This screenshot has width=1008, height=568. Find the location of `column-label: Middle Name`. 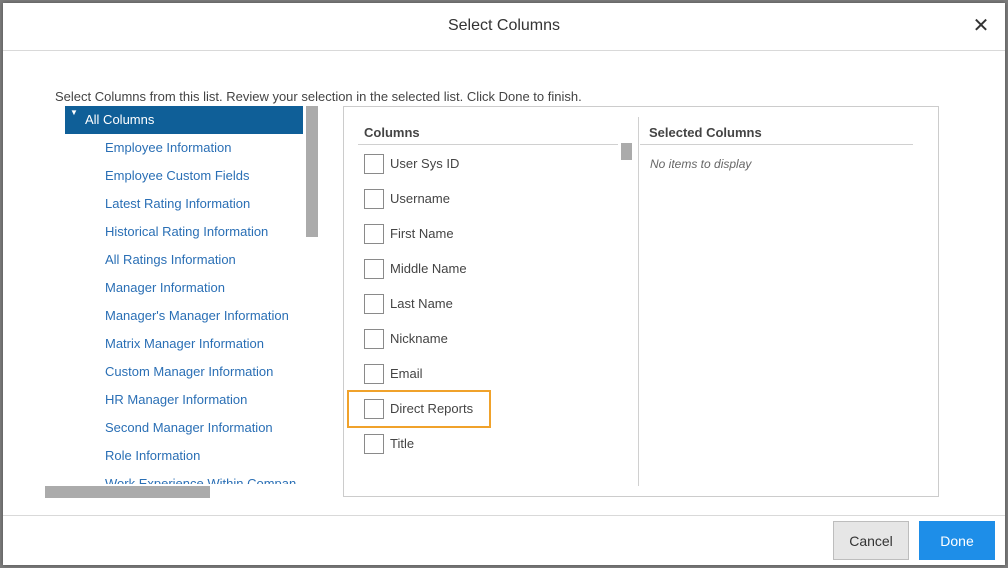

column-label: Middle Name is located at coordinates (428, 268).